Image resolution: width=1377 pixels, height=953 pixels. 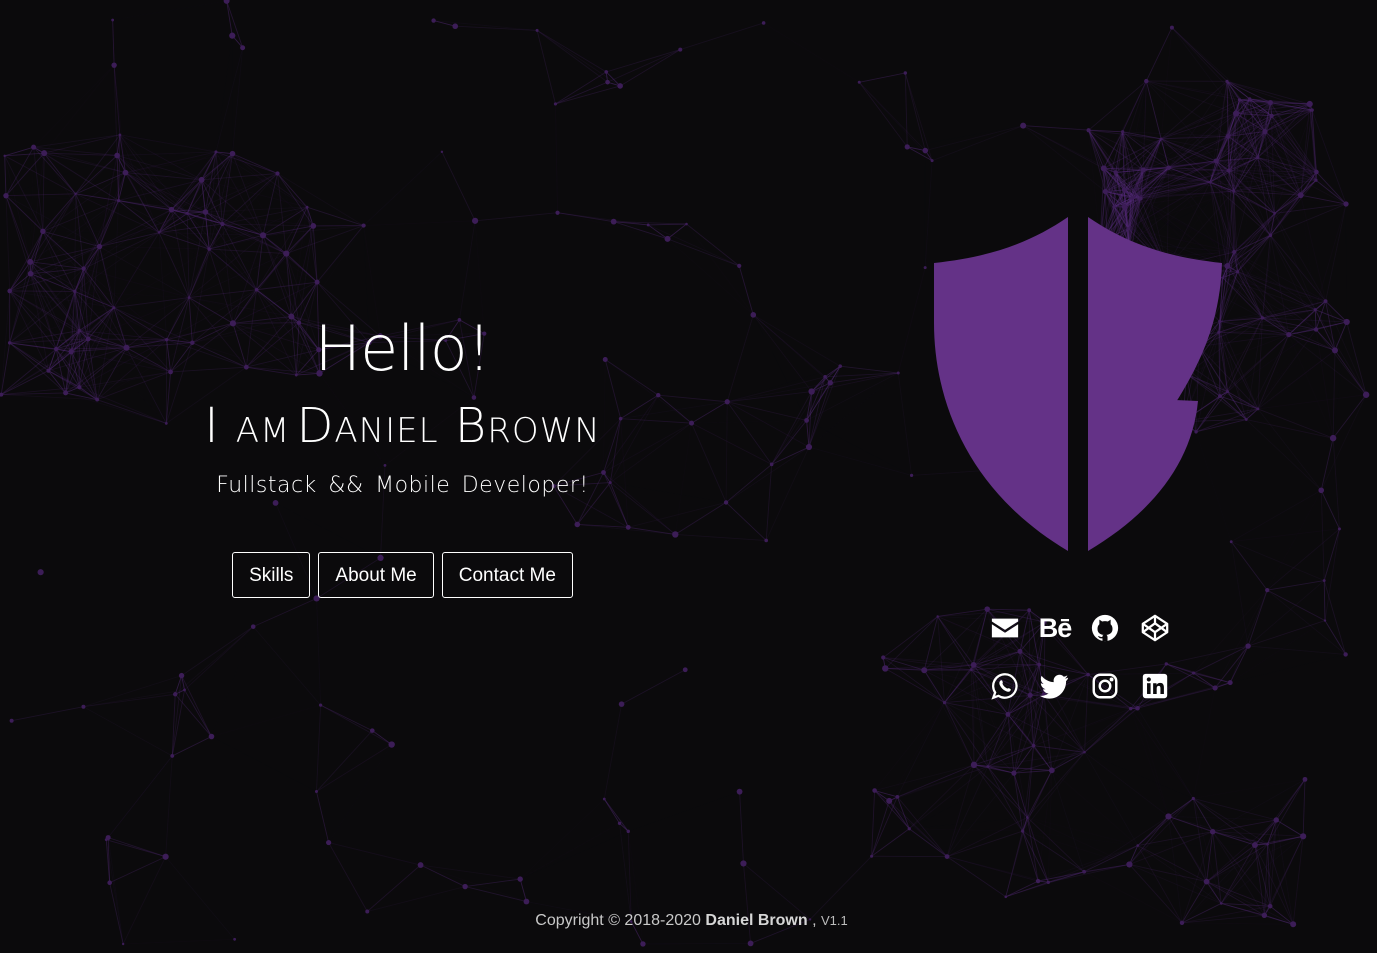 I want to click on about-me-button: About Me, so click(x=376, y=575).